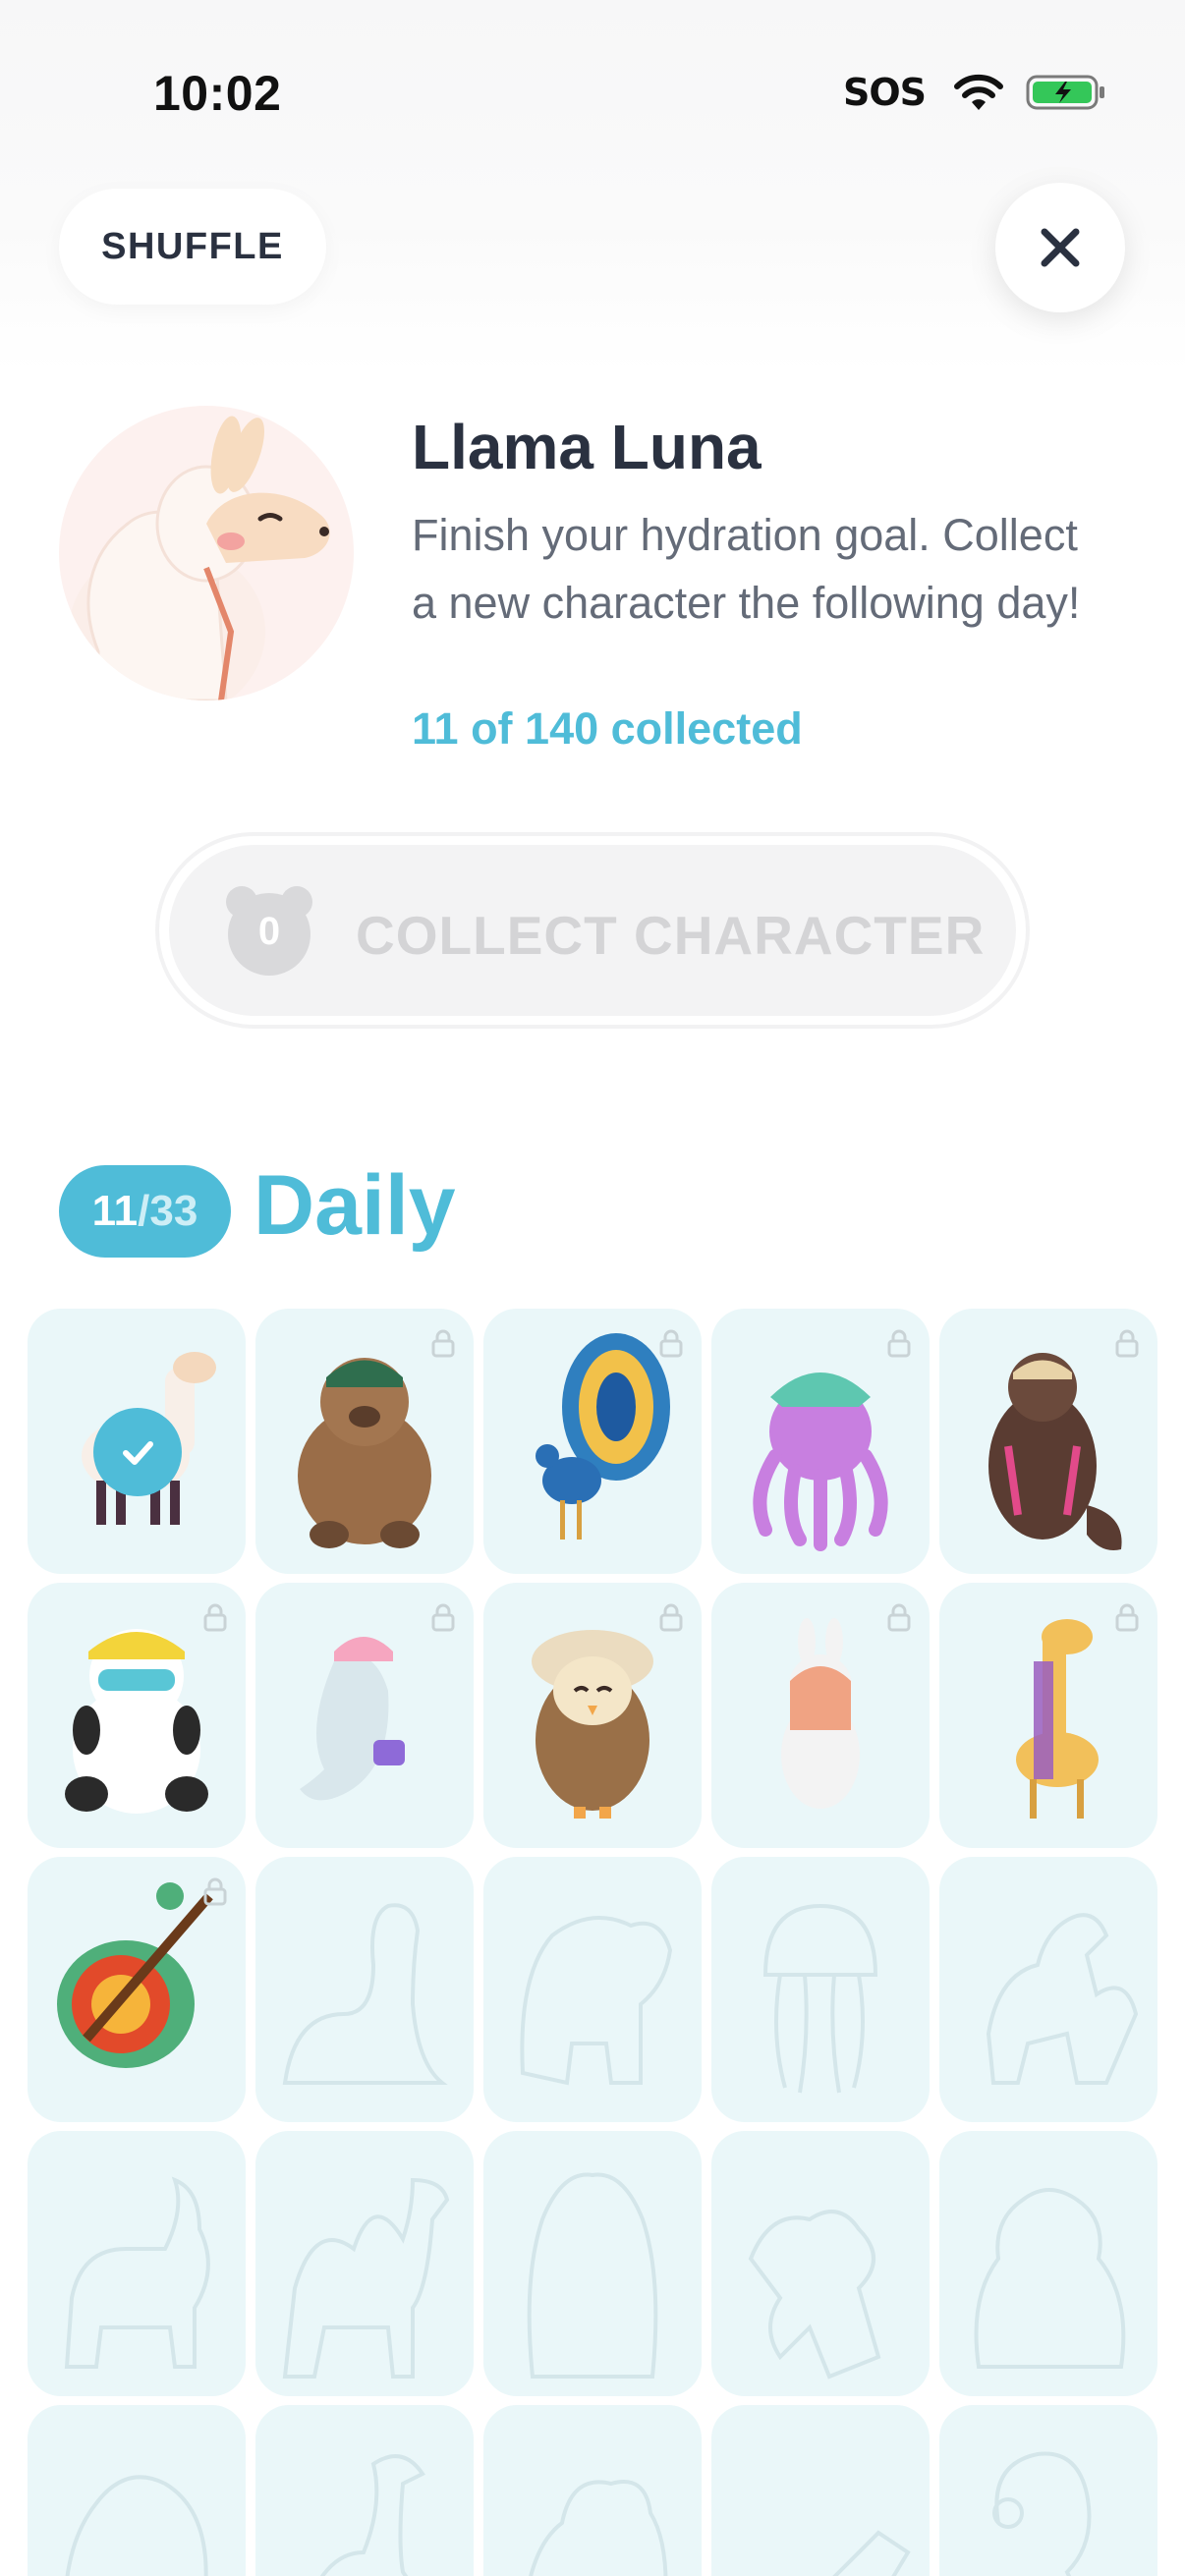 This screenshot has width=1185, height=2576. I want to click on character-tile-elephant, so click(592, 1989).